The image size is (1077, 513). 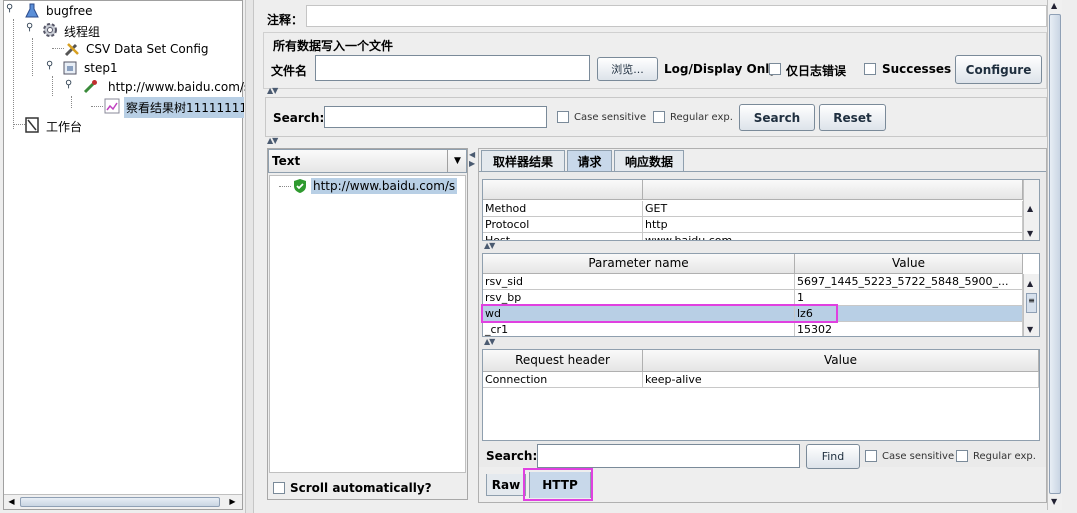 What do you see at coordinates (659, 117) in the screenshot?
I see `regex-checkbox` at bounding box center [659, 117].